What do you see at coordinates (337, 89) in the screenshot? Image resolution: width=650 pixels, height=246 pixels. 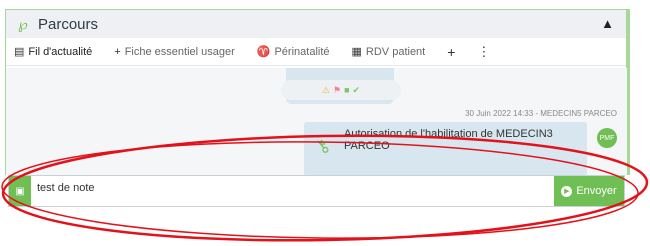 I see `flag-icon: ⚑` at bounding box center [337, 89].